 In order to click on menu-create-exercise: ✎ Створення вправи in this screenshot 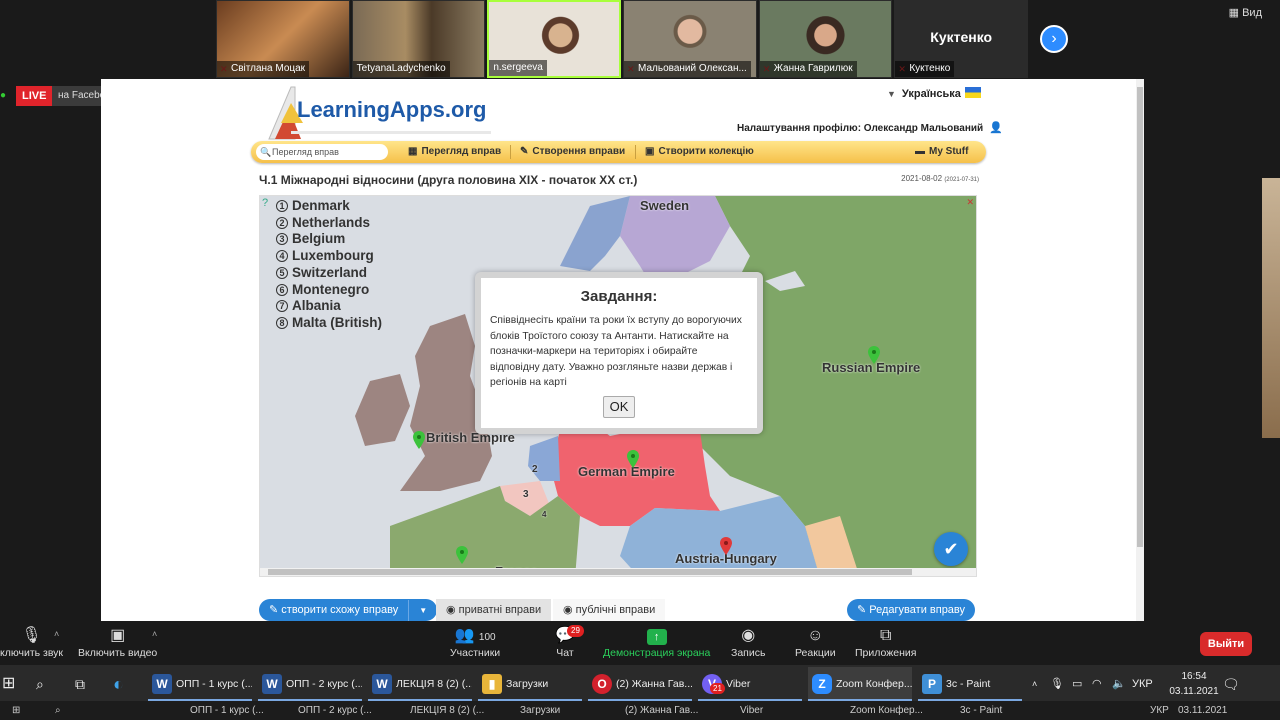, I will do `click(572, 152)`.